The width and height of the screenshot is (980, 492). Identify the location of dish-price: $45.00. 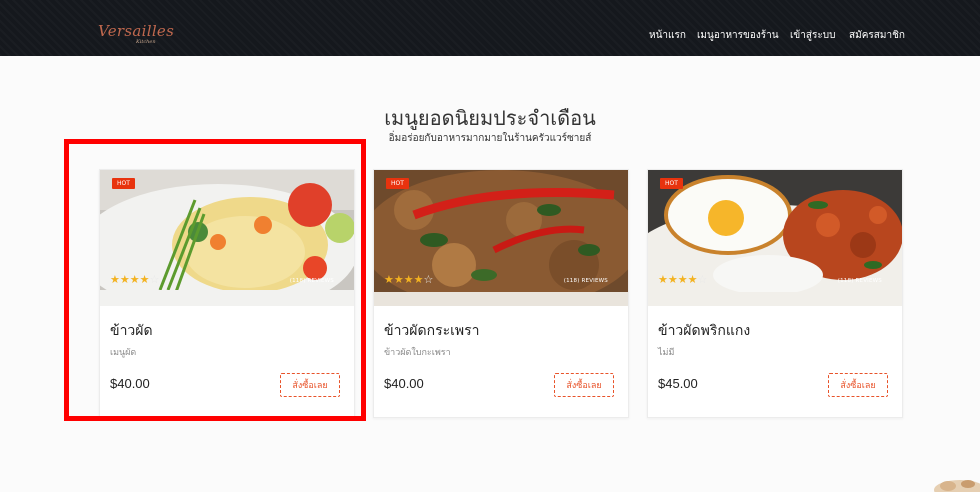
(678, 383).